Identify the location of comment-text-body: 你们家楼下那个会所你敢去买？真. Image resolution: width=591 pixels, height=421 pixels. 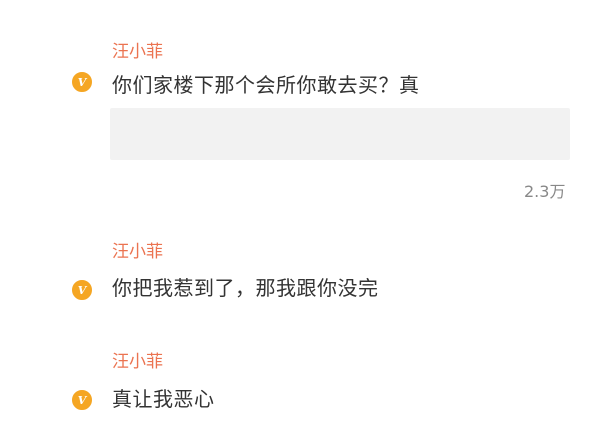
(266, 85).